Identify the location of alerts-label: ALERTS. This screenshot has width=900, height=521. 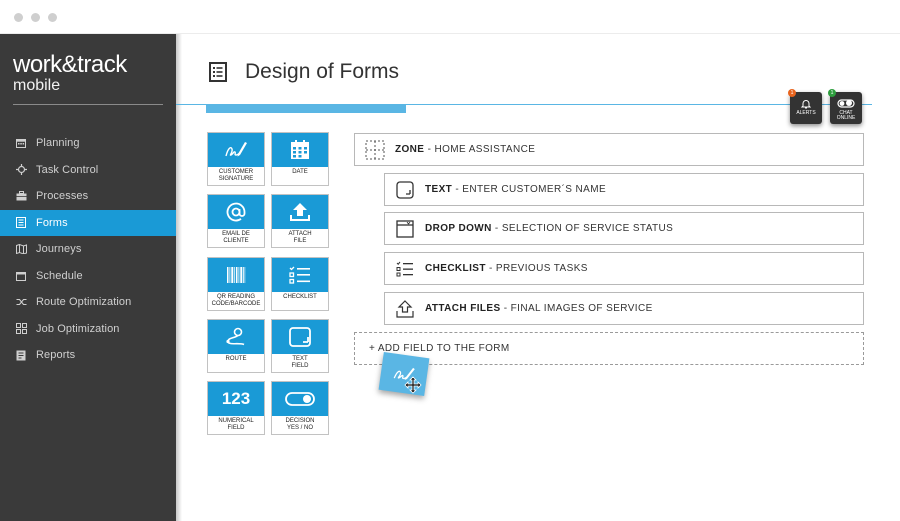
(806, 113).